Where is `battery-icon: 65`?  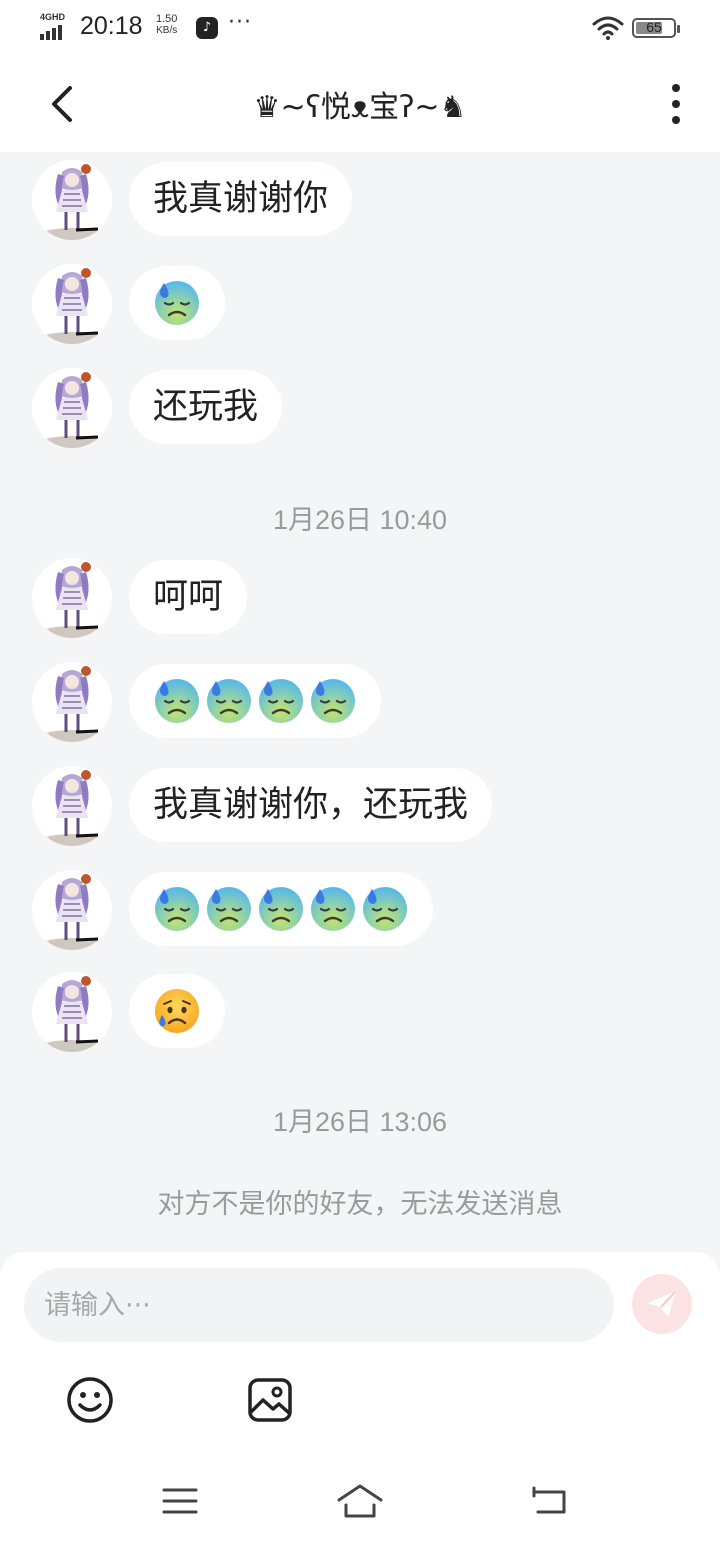
battery-icon: 65 is located at coordinates (656, 28).